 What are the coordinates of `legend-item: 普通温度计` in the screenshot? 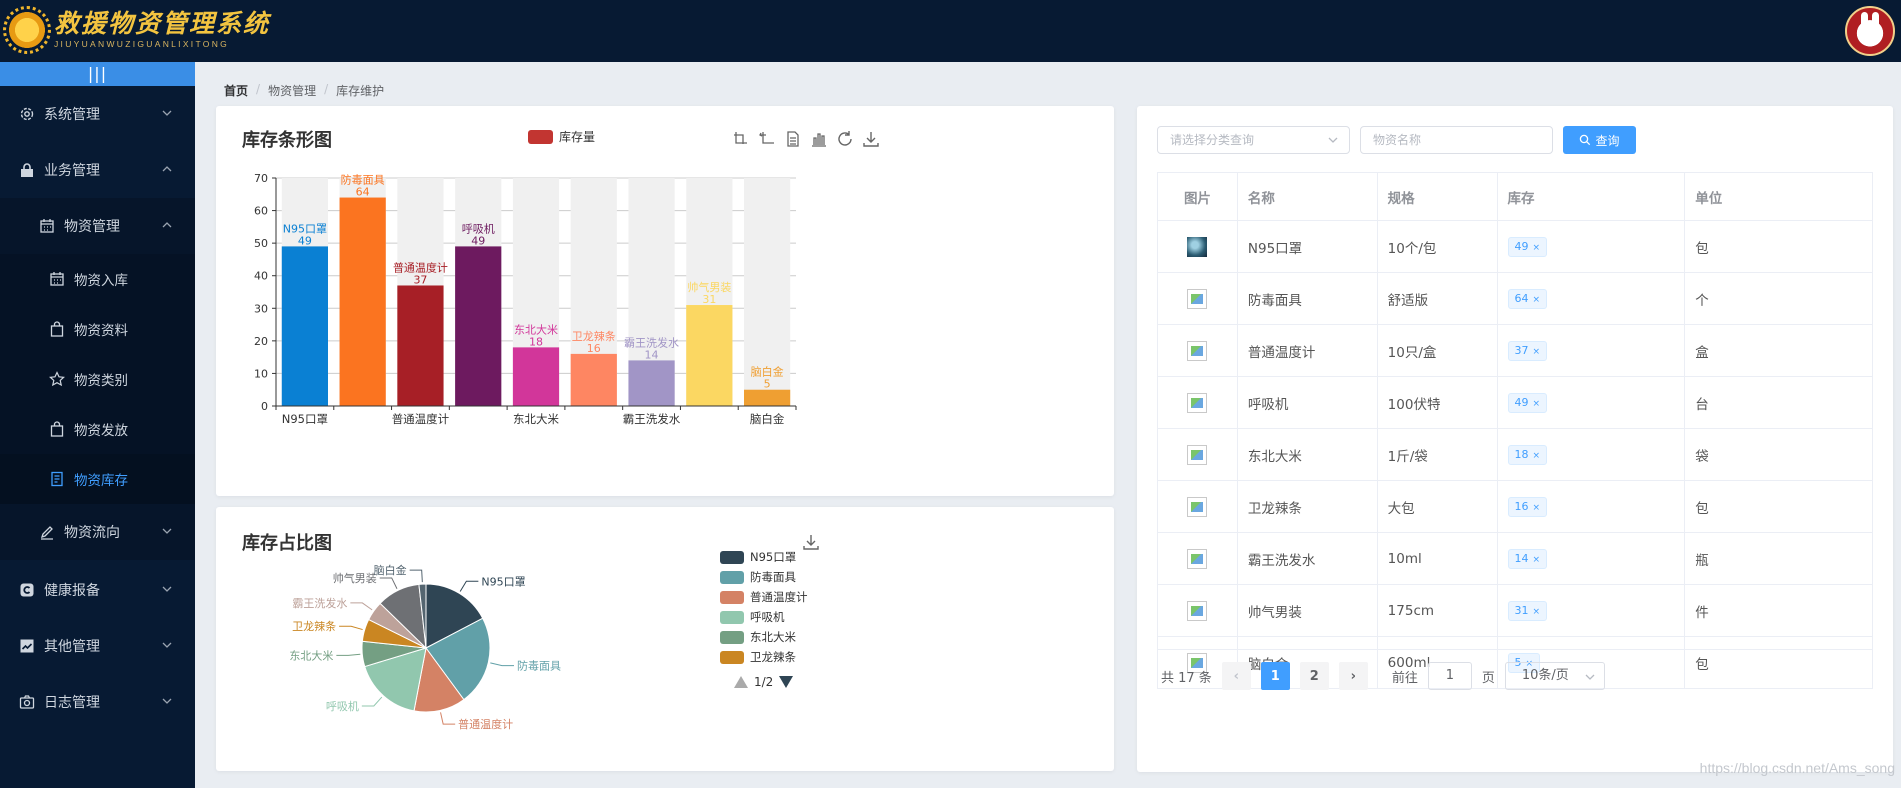 It's located at (770, 597).